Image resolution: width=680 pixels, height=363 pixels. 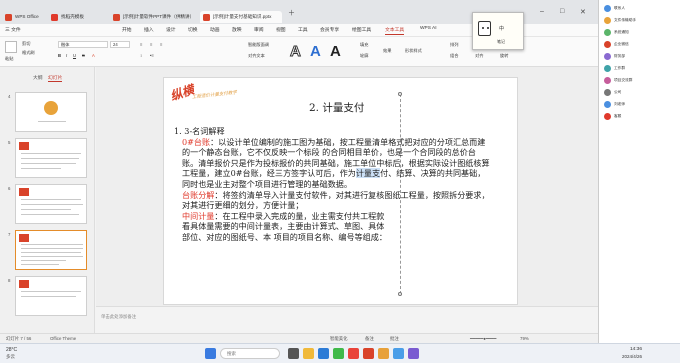 I want to click on menu-file: 三 文件, so click(x=13, y=29).